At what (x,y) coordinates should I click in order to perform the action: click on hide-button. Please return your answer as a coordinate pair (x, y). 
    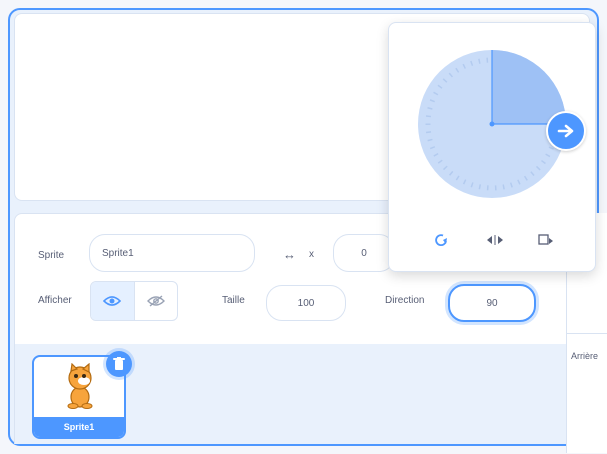
    Looking at the image, I should click on (156, 301).